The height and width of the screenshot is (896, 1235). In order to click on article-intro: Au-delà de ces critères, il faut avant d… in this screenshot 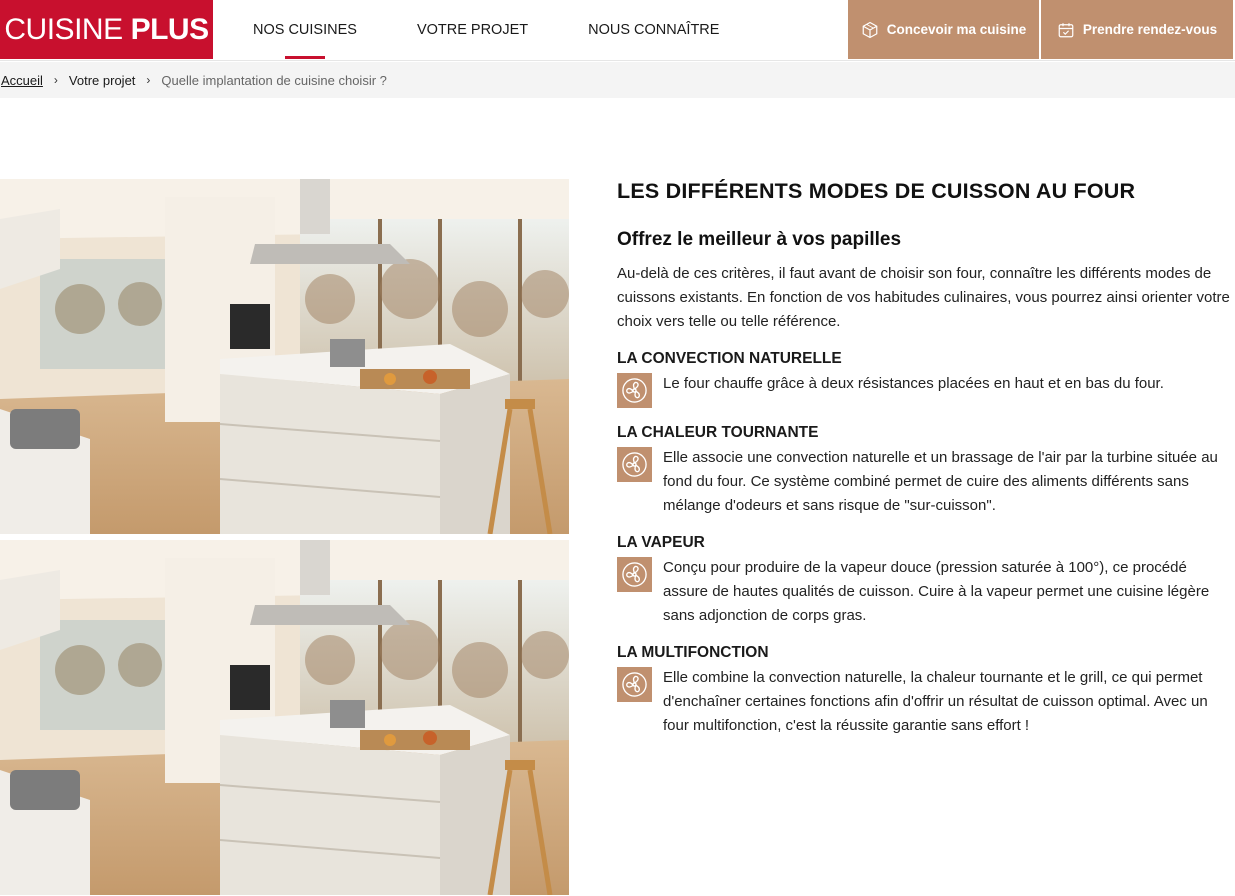, I will do `click(923, 297)`.